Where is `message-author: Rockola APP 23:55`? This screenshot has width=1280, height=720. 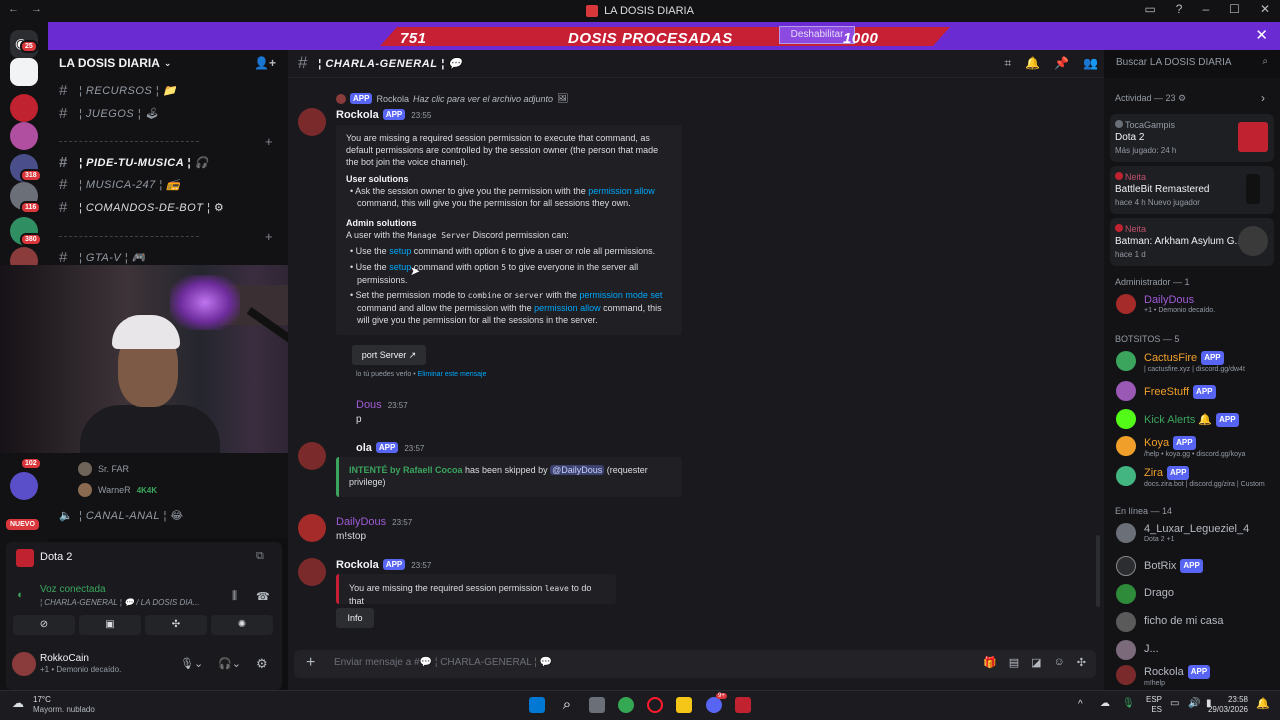 message-author: Rockola APP 23:55 is located at coordinates (383, 115).